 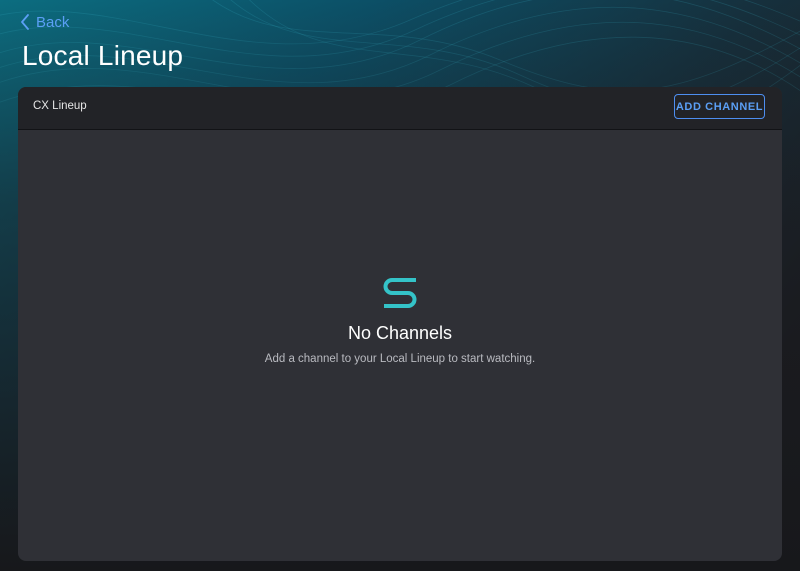 What do you see at coordinates (103, 55) in the screenshot?
I see `page-title: Local Lineup` at bounding box center [103, 55].